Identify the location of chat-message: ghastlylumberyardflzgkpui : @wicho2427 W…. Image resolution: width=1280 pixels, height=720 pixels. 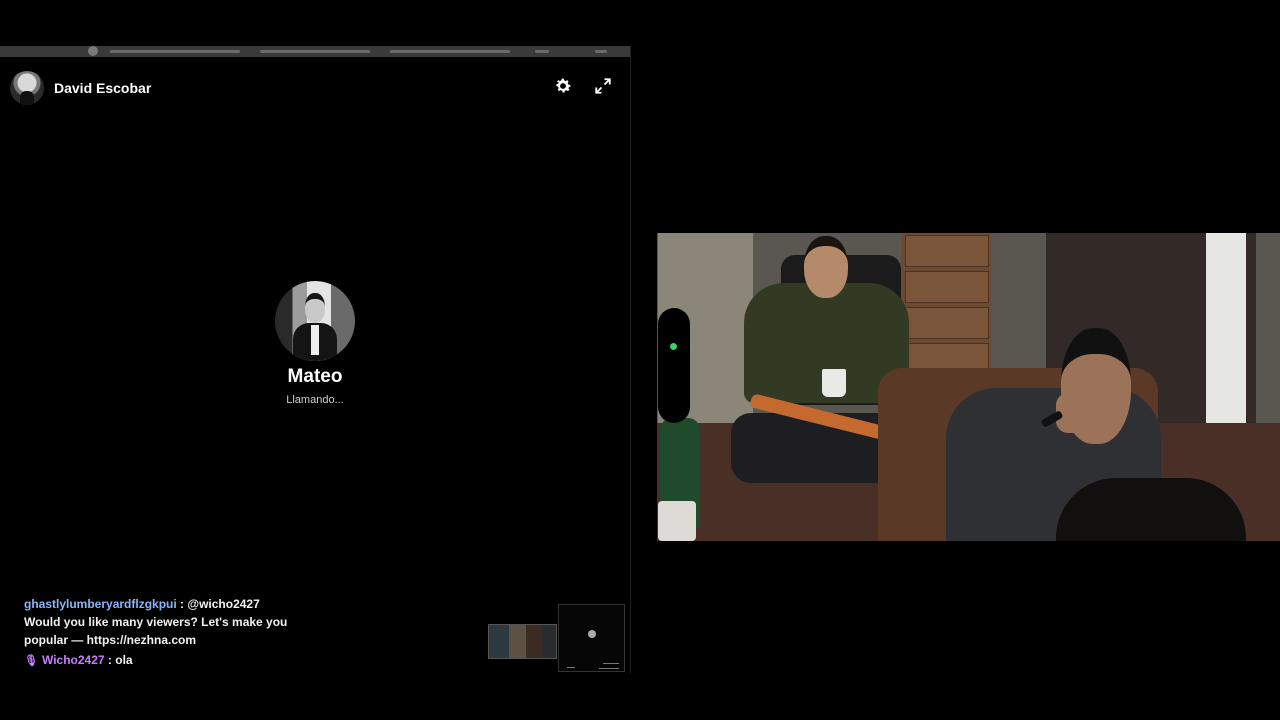
(159, 622).